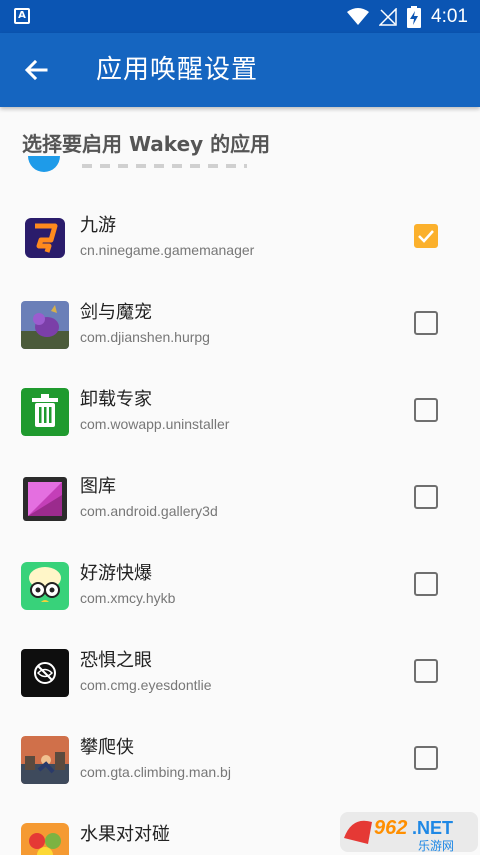  I want to click on list-item-eyesdontlie: 恐惧之眼 com.cmg.eyesdontlie, so click(240, 670).